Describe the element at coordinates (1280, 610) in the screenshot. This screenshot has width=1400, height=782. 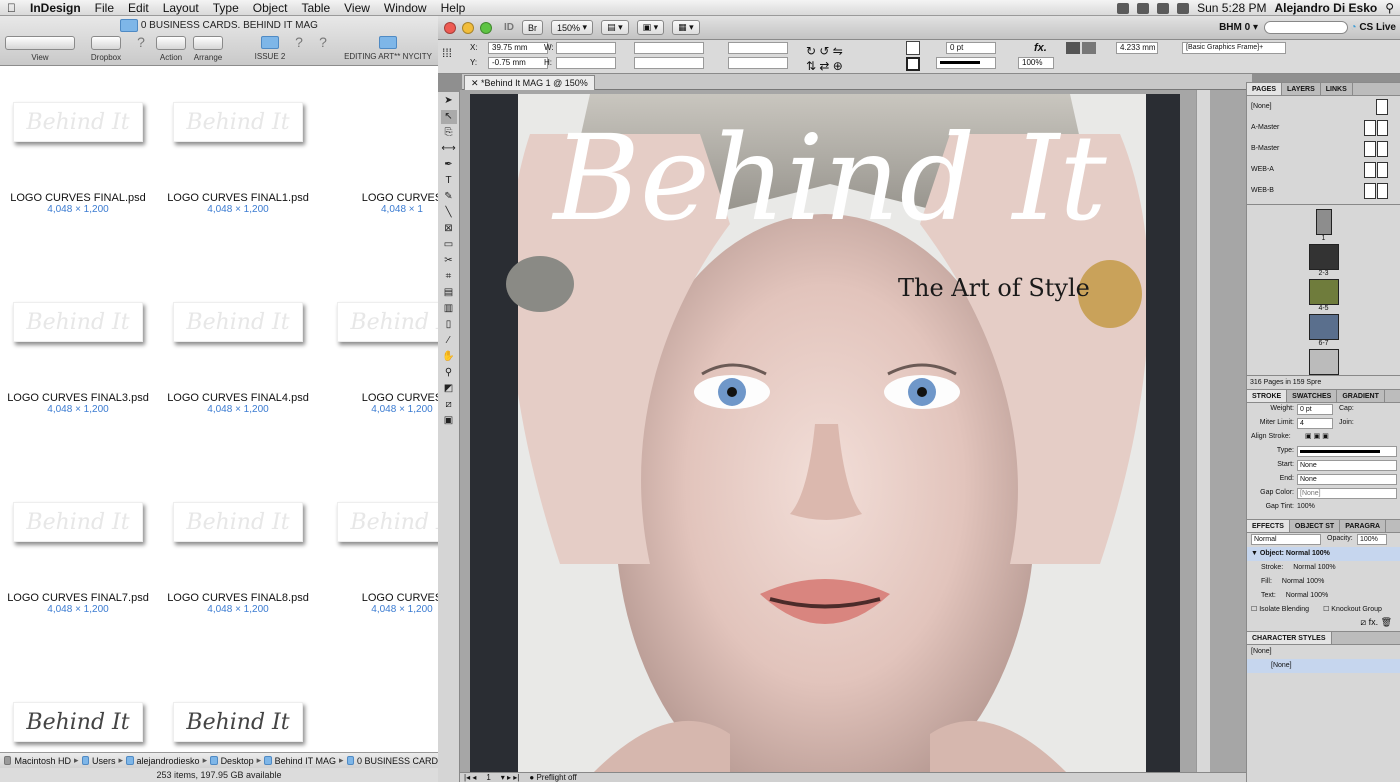
I see `isolate-blending-checkbox: ☐ Isolate Blending` at that location.